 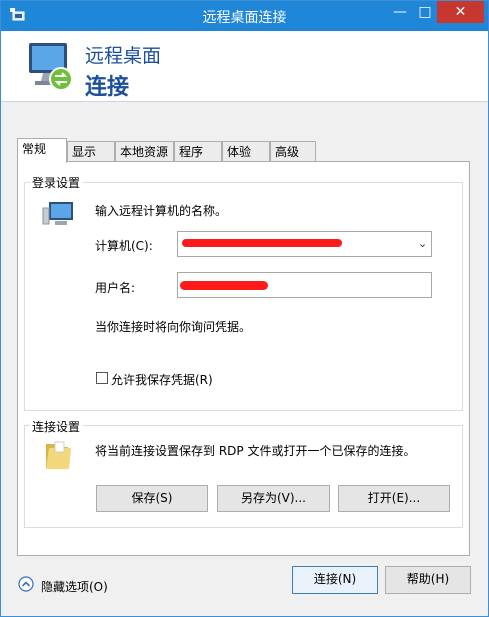 What do you see at coordinates (144, 151) in the screenshot?
I see `tab-local-resources: 本地资源` at bounding box center [144, 151].